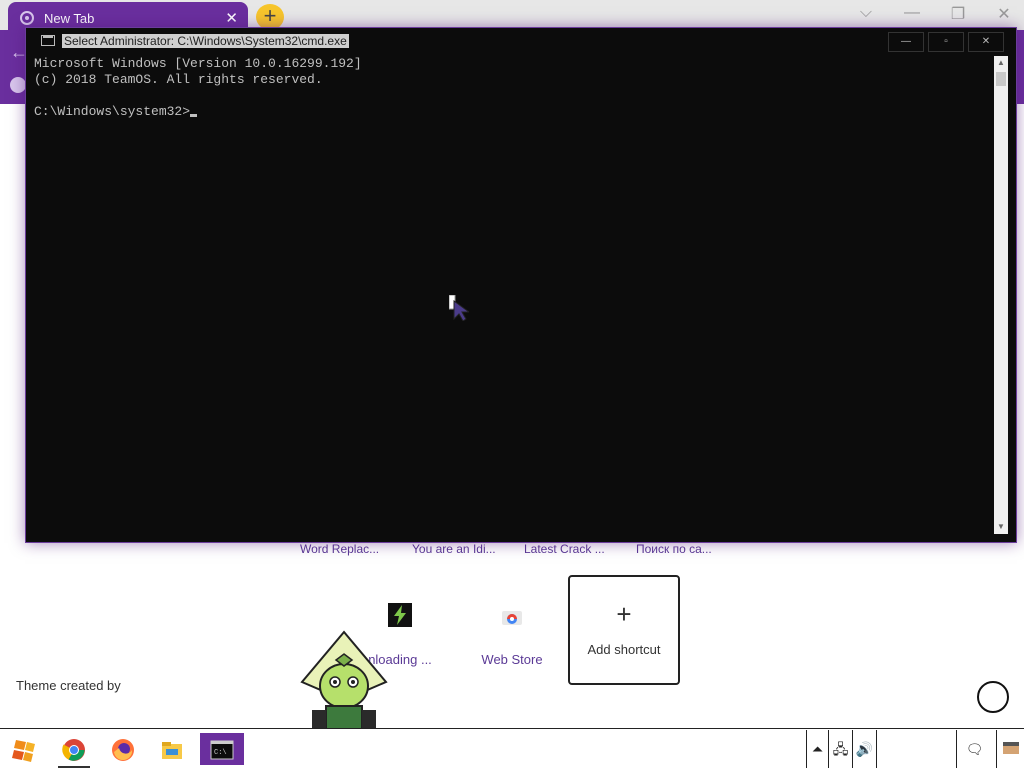  I want to click on firefox-icon, so click(123, 750).